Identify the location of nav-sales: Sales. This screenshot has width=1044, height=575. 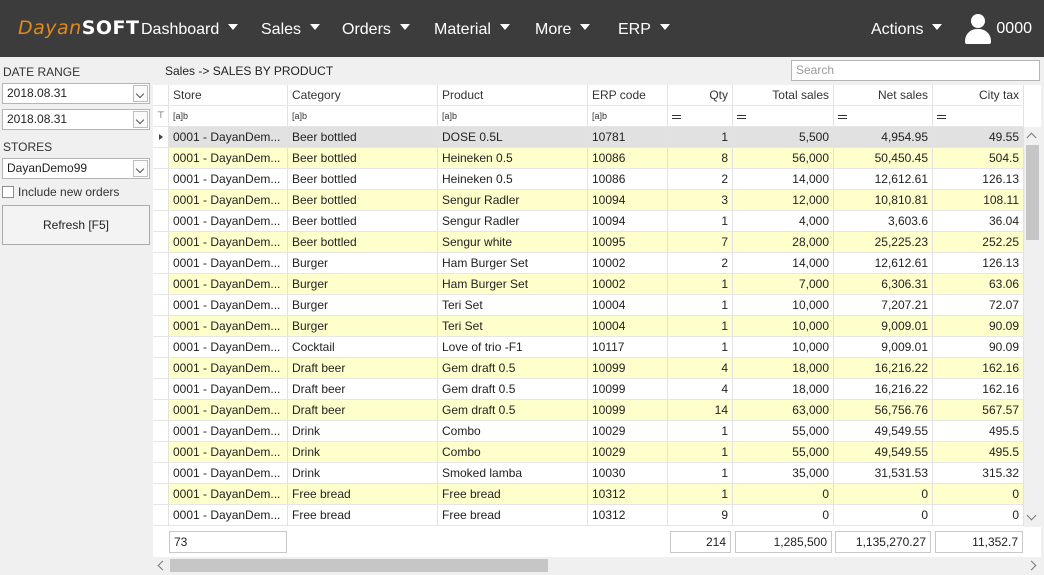
(291, 28).